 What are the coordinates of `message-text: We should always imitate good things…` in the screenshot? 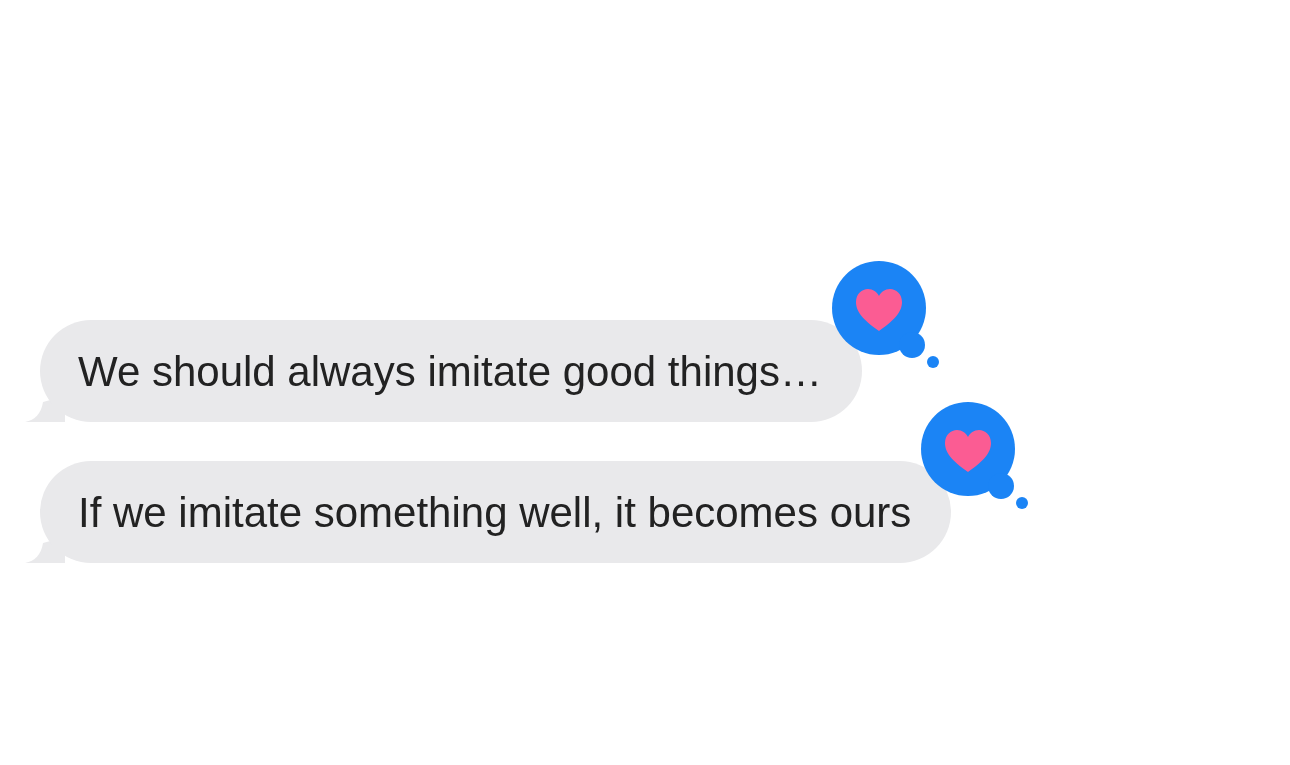 It's located at (450, 371).